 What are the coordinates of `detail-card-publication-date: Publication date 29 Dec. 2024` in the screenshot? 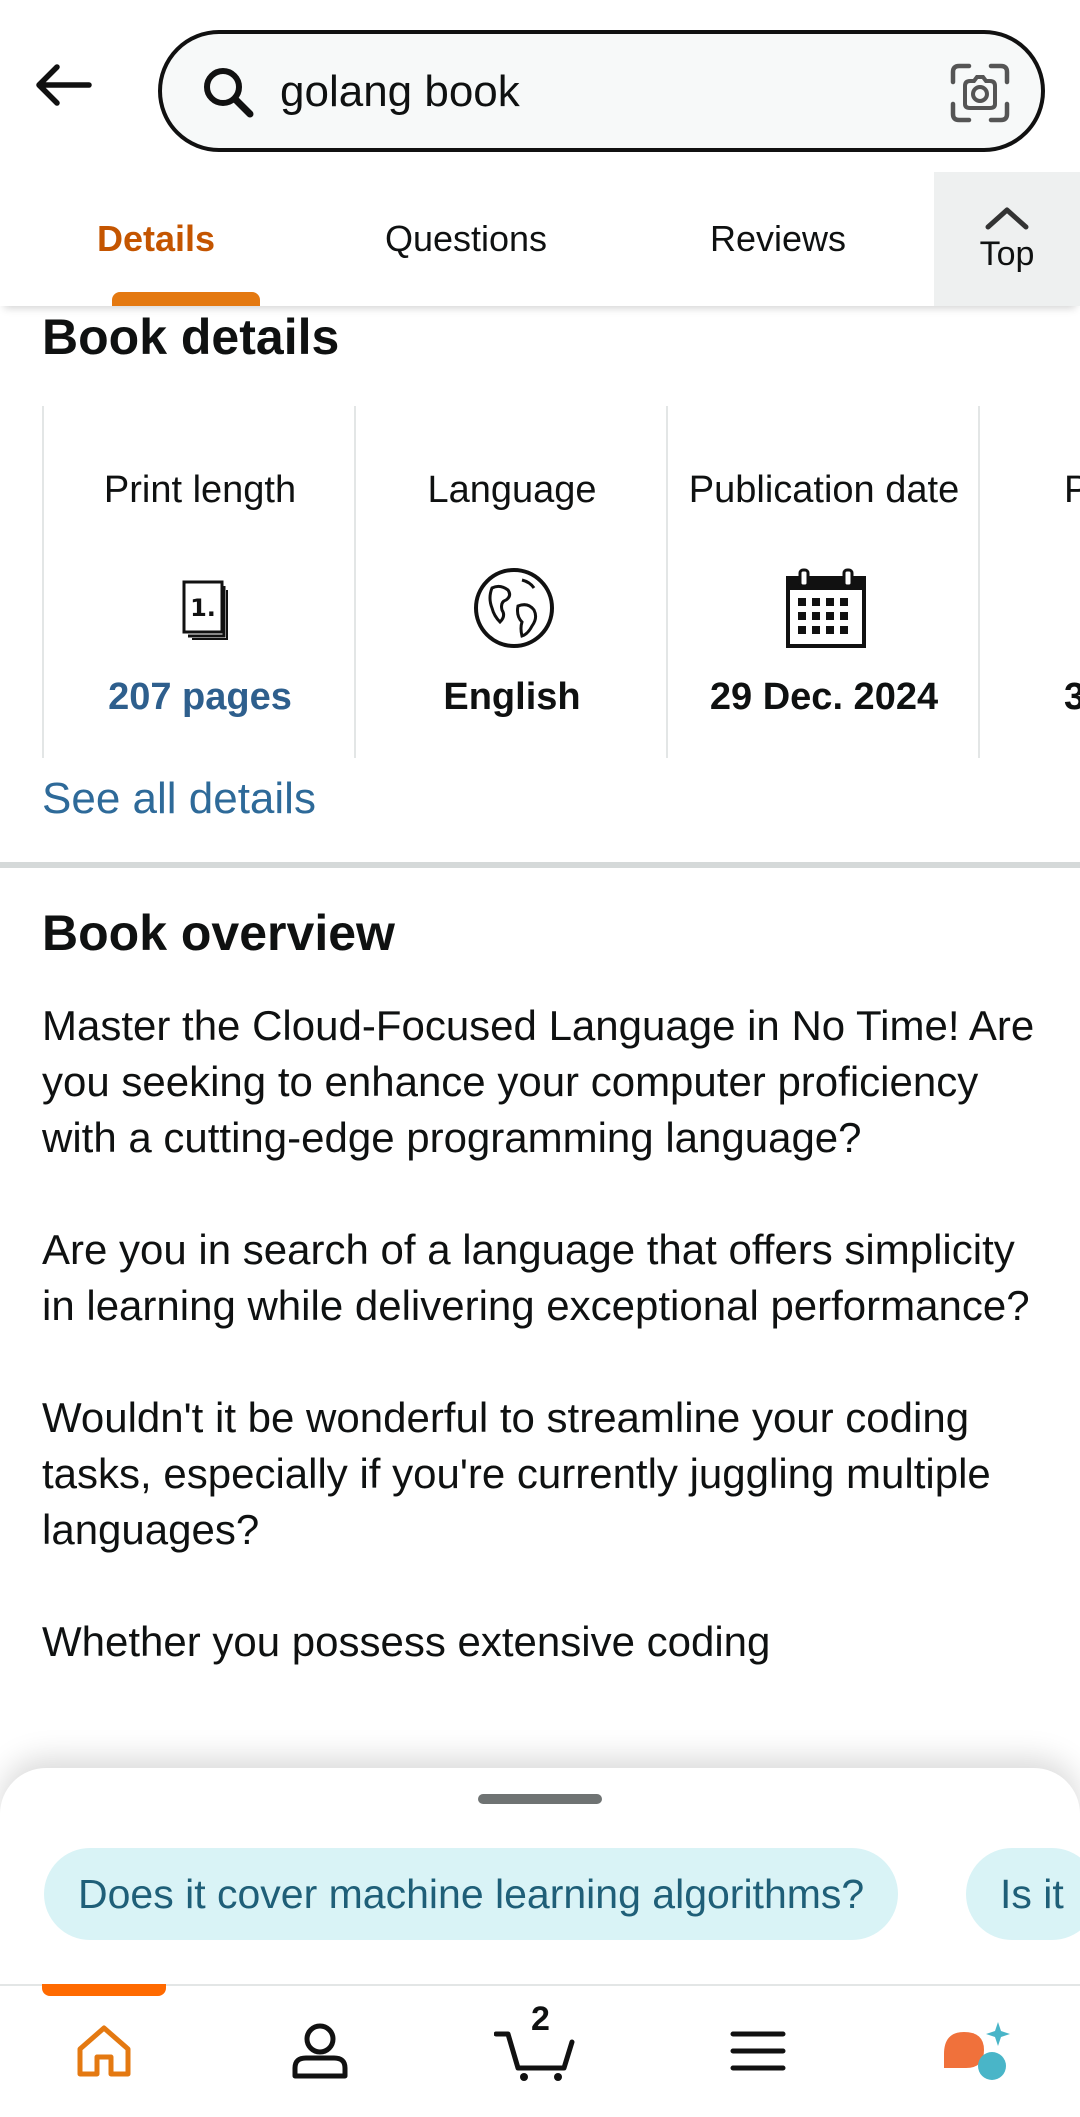 It's located at (822, 582).